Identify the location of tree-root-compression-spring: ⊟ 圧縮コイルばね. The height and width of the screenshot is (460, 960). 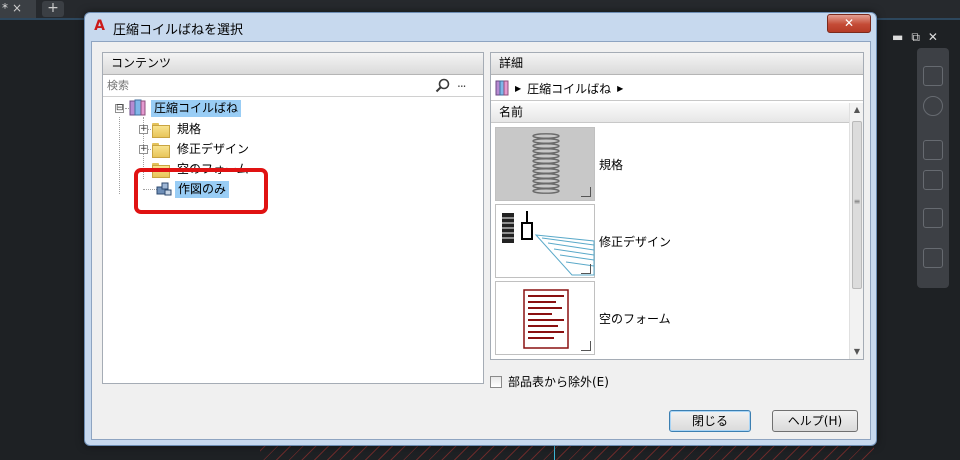
(178, 108).